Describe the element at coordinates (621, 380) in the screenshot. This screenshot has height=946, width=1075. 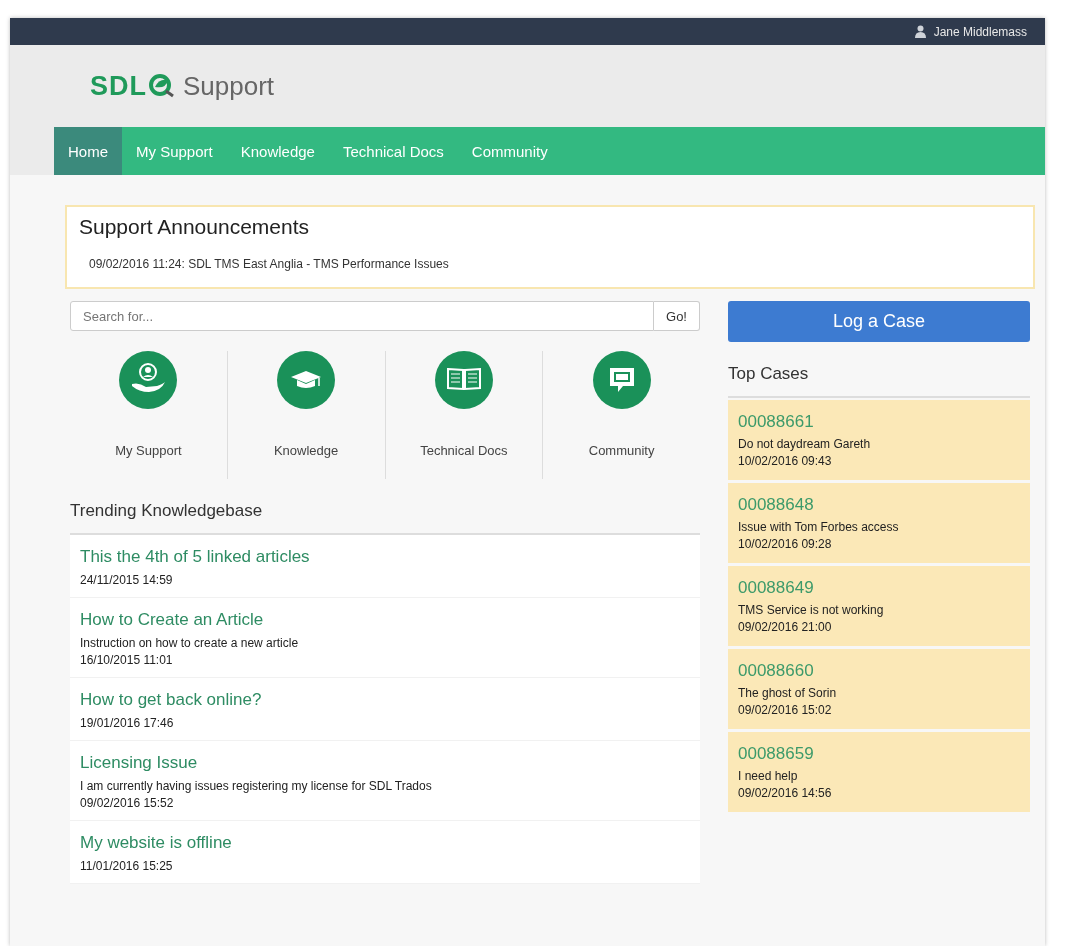
I see `chat-bubble-icon` at that location.